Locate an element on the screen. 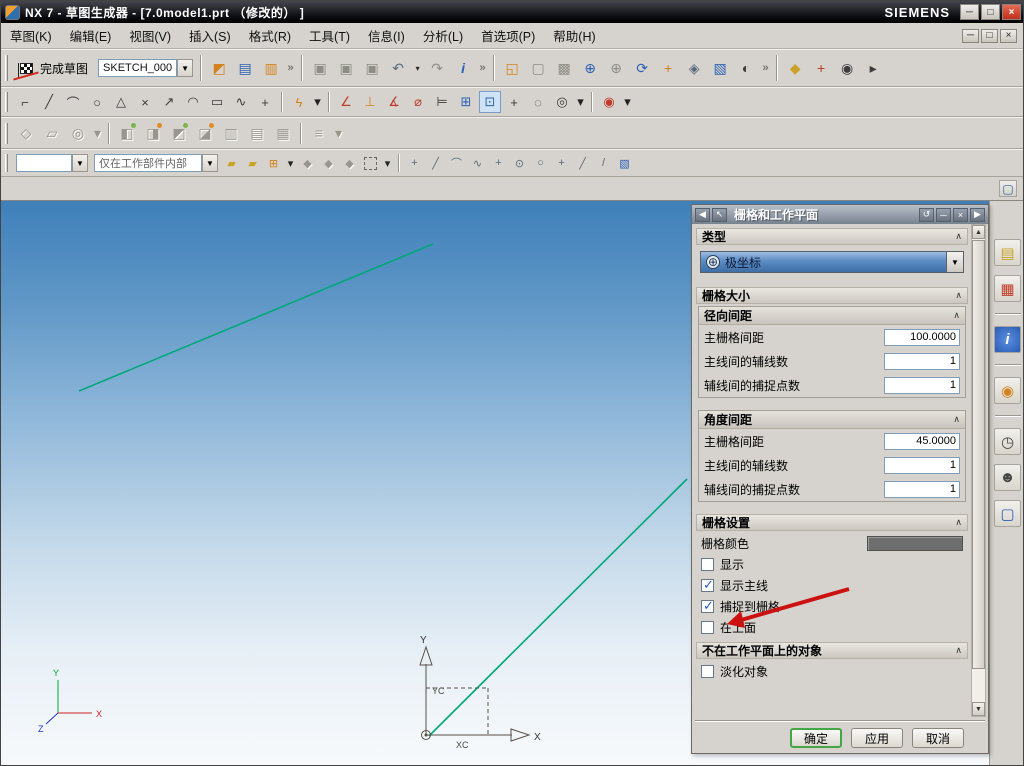  snap-existing-icon: ╱ is located at coordinates (582, 163).